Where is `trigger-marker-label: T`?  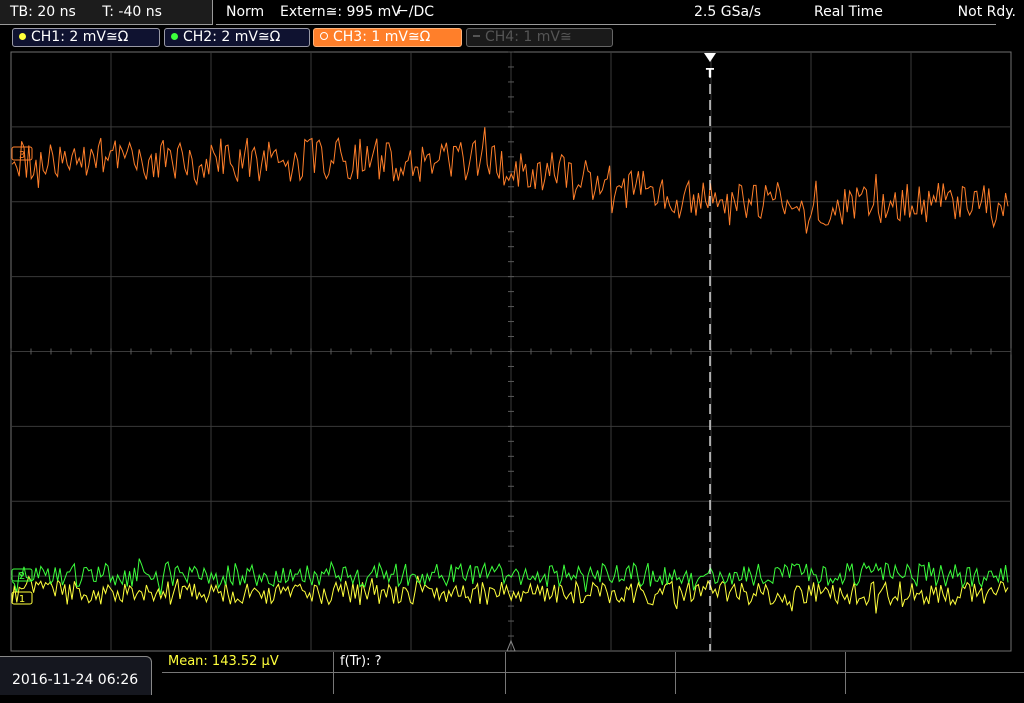 trigger-marker-label: T is located at coordinates (710, 73).